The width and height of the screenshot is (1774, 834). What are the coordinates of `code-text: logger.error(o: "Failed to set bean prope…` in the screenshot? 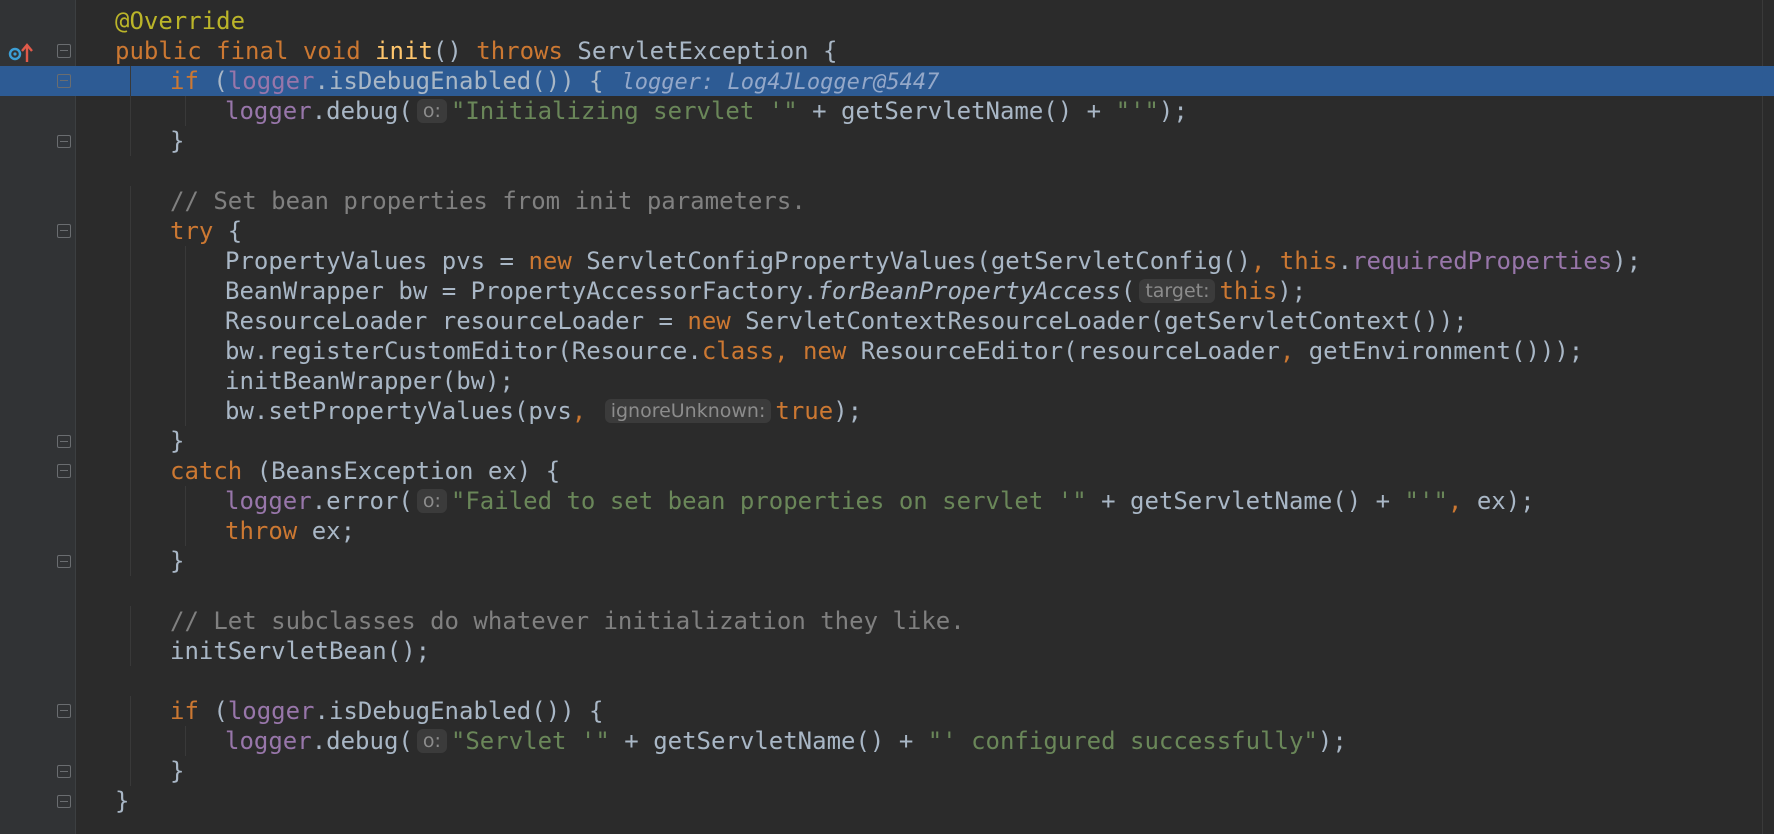 It's located at (880, 501).